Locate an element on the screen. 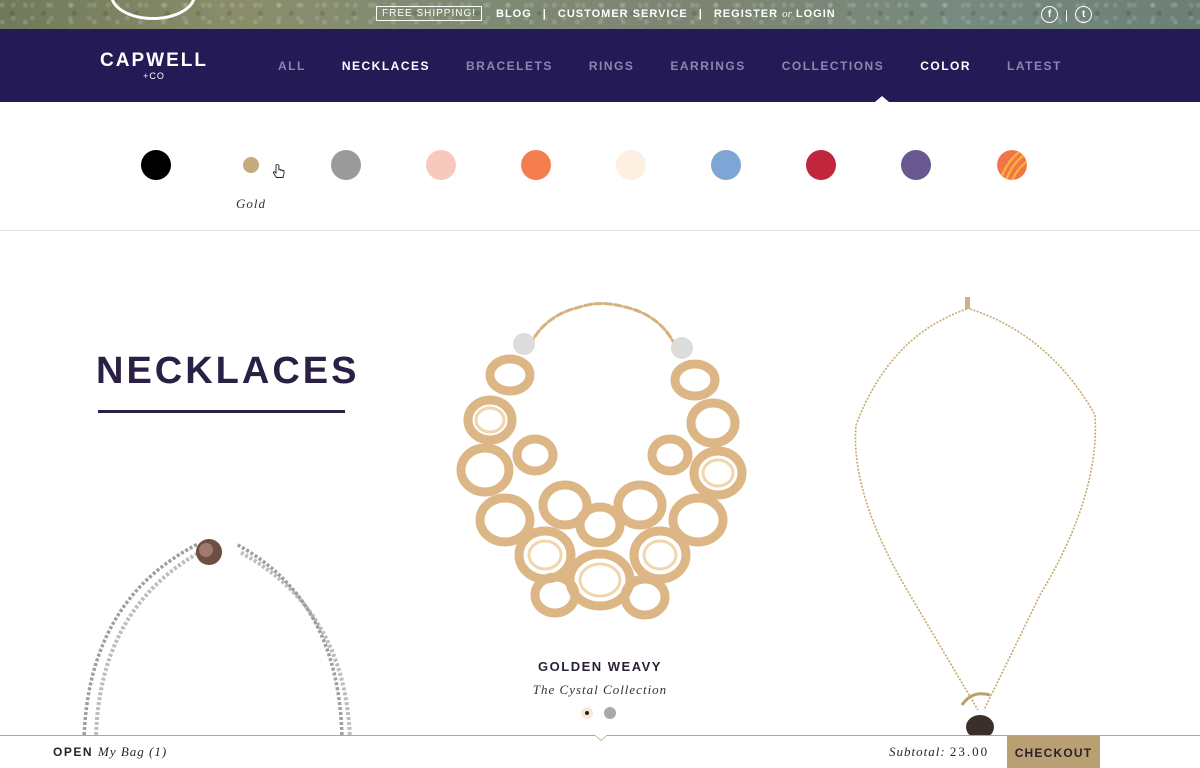 The width and height of the screenshot is (1200, 768). free-shipping-badge: FREE SHIPPING! is located at coordinates (429, 13).